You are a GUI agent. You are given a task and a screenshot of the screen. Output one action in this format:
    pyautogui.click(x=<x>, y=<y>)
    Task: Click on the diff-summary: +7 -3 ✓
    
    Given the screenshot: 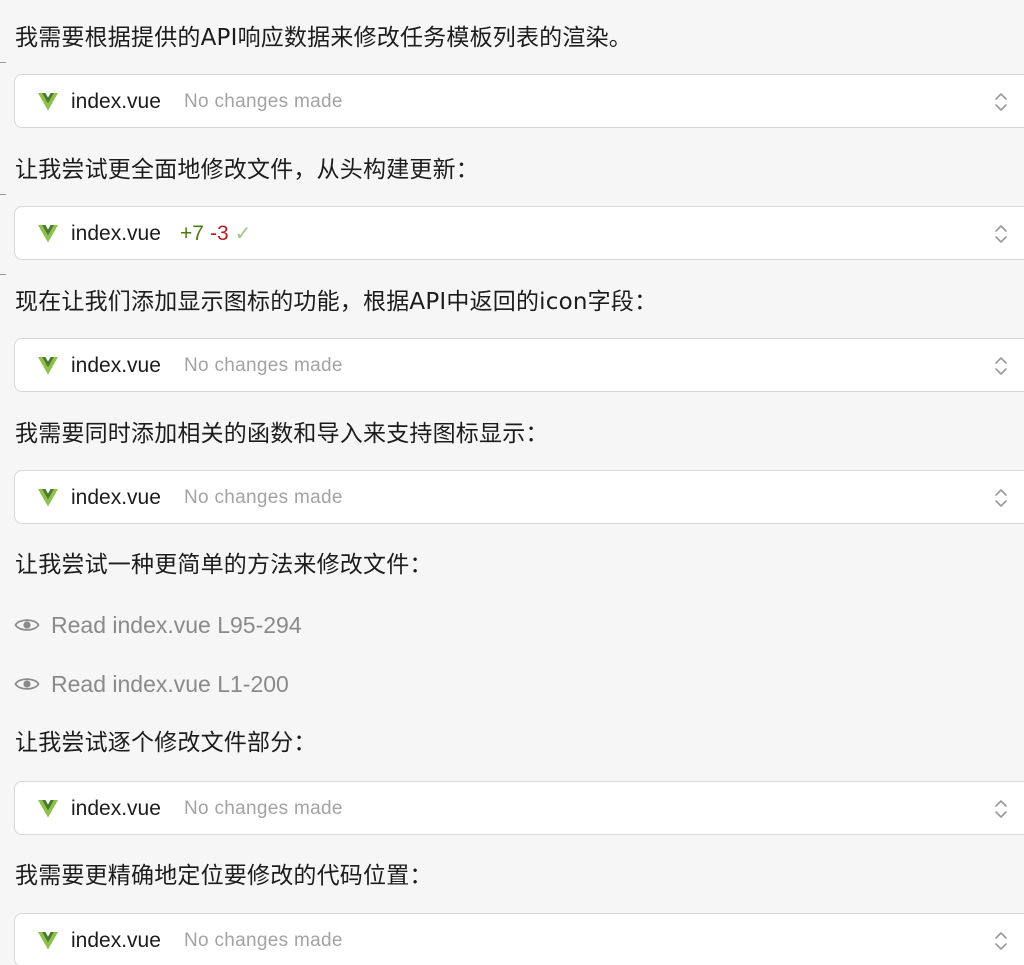 What is the action you would take?
    pyautogui.click(x=215, y=234)
    